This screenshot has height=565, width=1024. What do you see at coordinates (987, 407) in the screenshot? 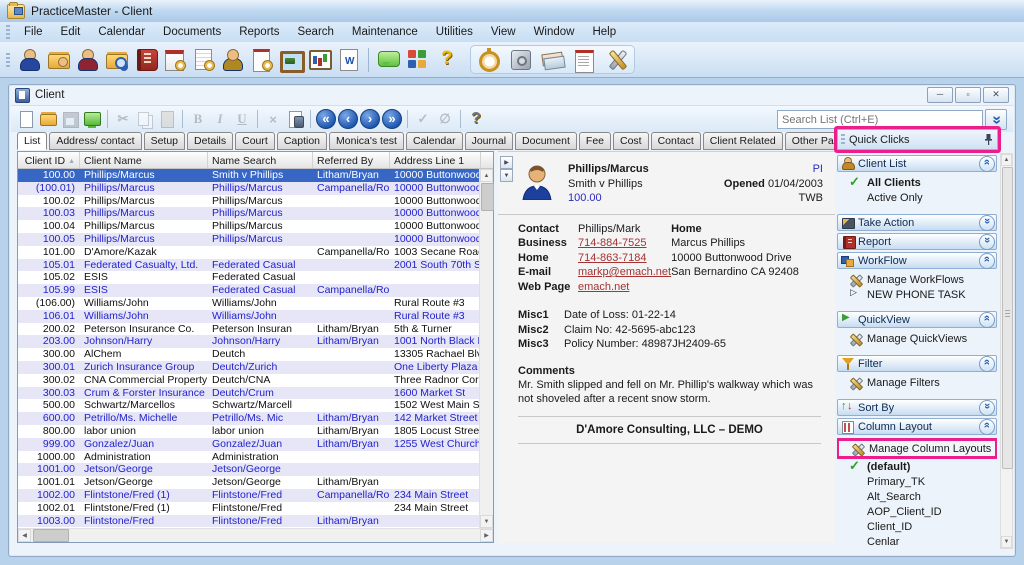
I see `chevron-down-icon` at bounding box center [987, 407].